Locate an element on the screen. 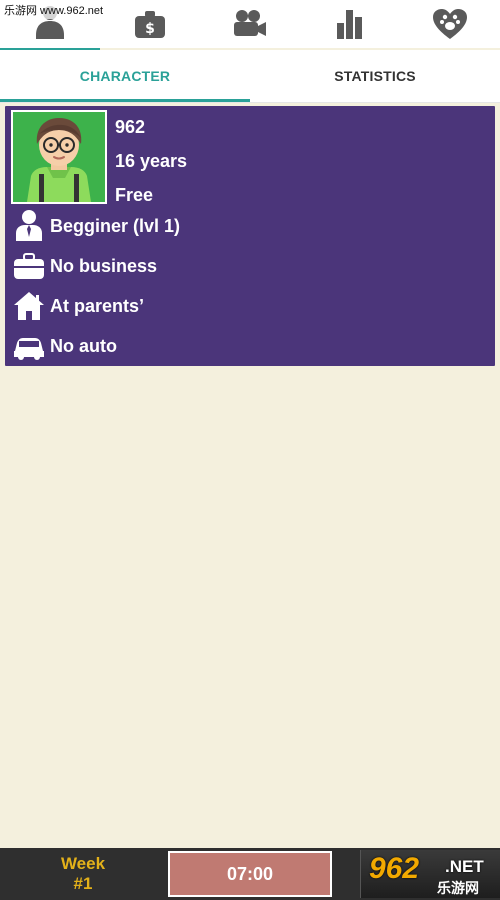 The height and width of the screenshot is (900, 500). briefcase-icon is located at coordinates (29, 266).